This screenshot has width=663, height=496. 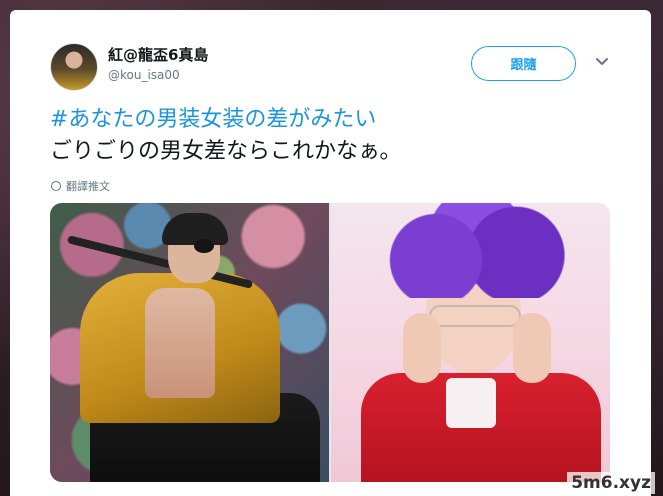 What do you see at coordinates (204, 246) in the screenshot?
I see `eye-patch` at bounding box center [204, 246].